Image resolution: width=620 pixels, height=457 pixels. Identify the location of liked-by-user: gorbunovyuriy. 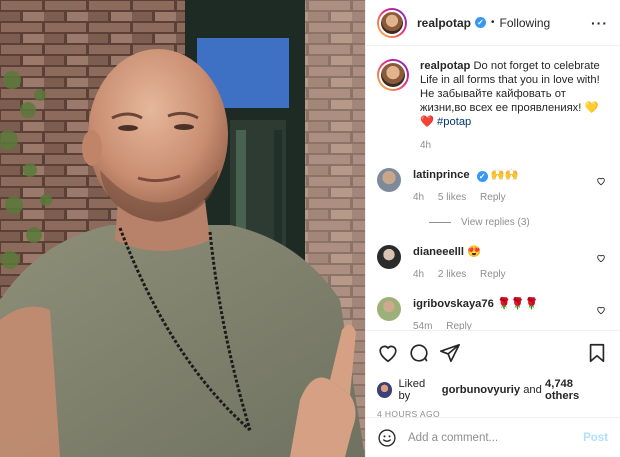
(481, 390).